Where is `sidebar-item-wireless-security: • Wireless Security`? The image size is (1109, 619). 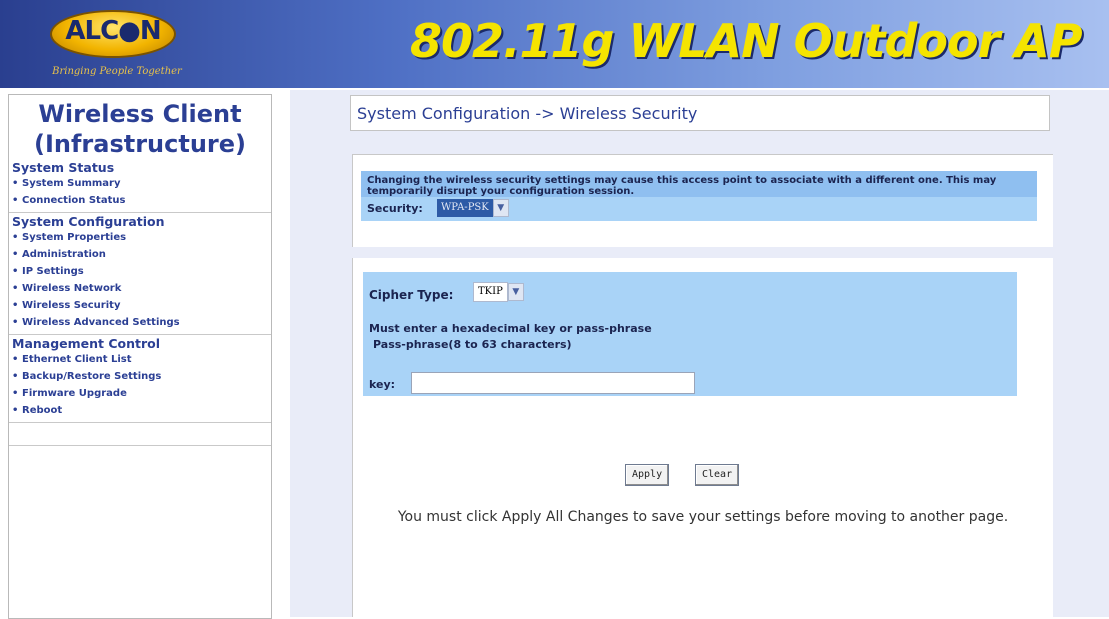
sidebar-item-wireless-security: • Wireless Security is located at coordinates (140, 305).